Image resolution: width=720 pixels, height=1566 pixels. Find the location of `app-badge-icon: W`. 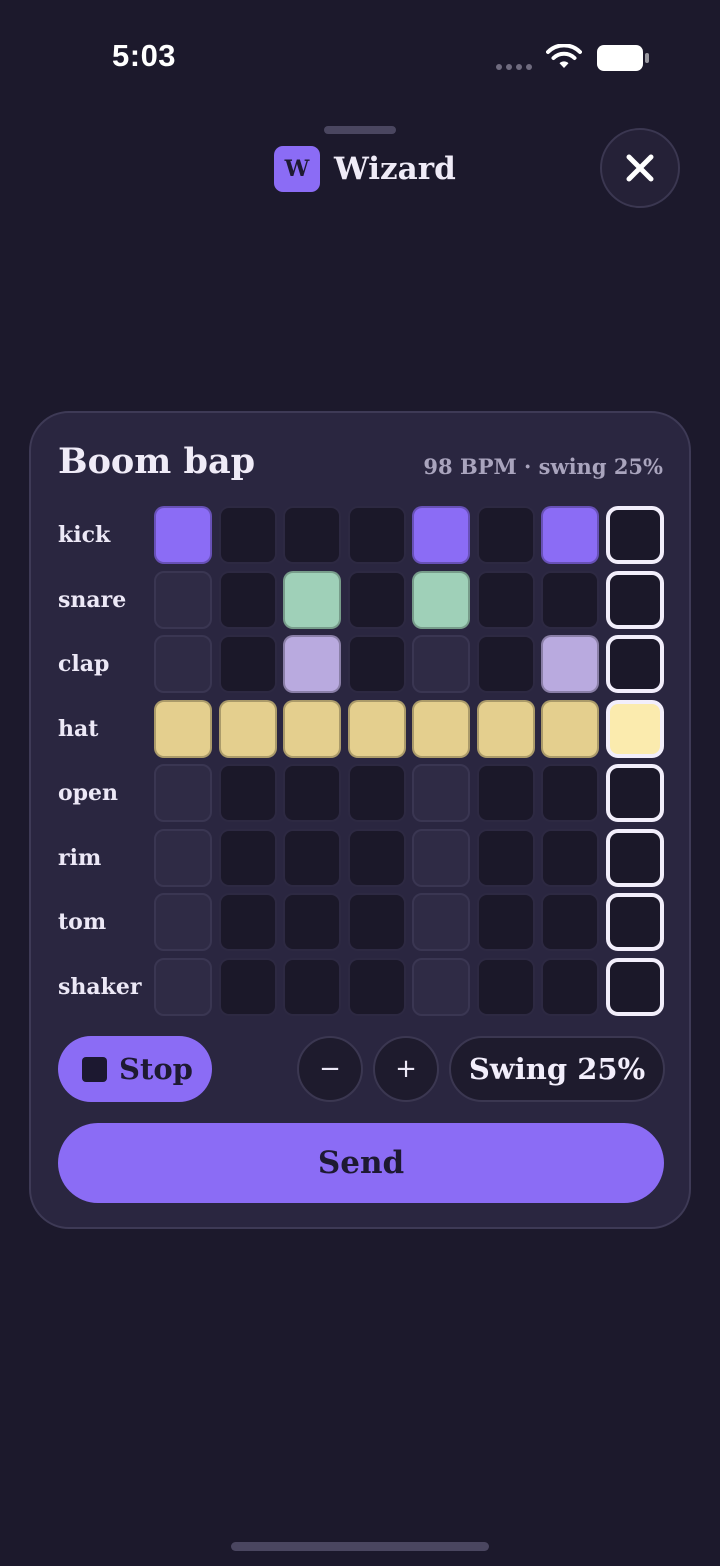

app-badge-icon: W is located at coordinates (297, 169).